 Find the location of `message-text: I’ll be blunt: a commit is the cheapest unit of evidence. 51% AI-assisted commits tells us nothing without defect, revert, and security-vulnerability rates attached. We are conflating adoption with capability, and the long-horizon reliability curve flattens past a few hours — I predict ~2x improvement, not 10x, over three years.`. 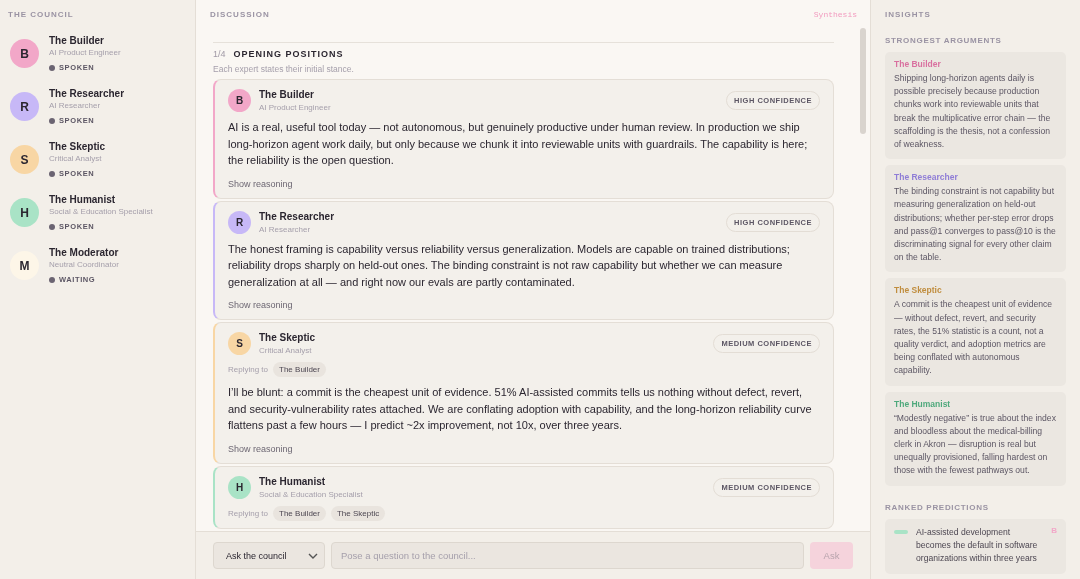

message-text: I’ll be blunt: a commit is the cheapest unit of evidence. 51% AI-assisted commits tells us nothing without defect, revert, and security-vulnerability rates attached. We are conflating adoption with capability, and the long-horizon reliability curve flattens past a few hours — I predict ~2x improvement, not 10x, over three years. is located at coordinates (520, 409).